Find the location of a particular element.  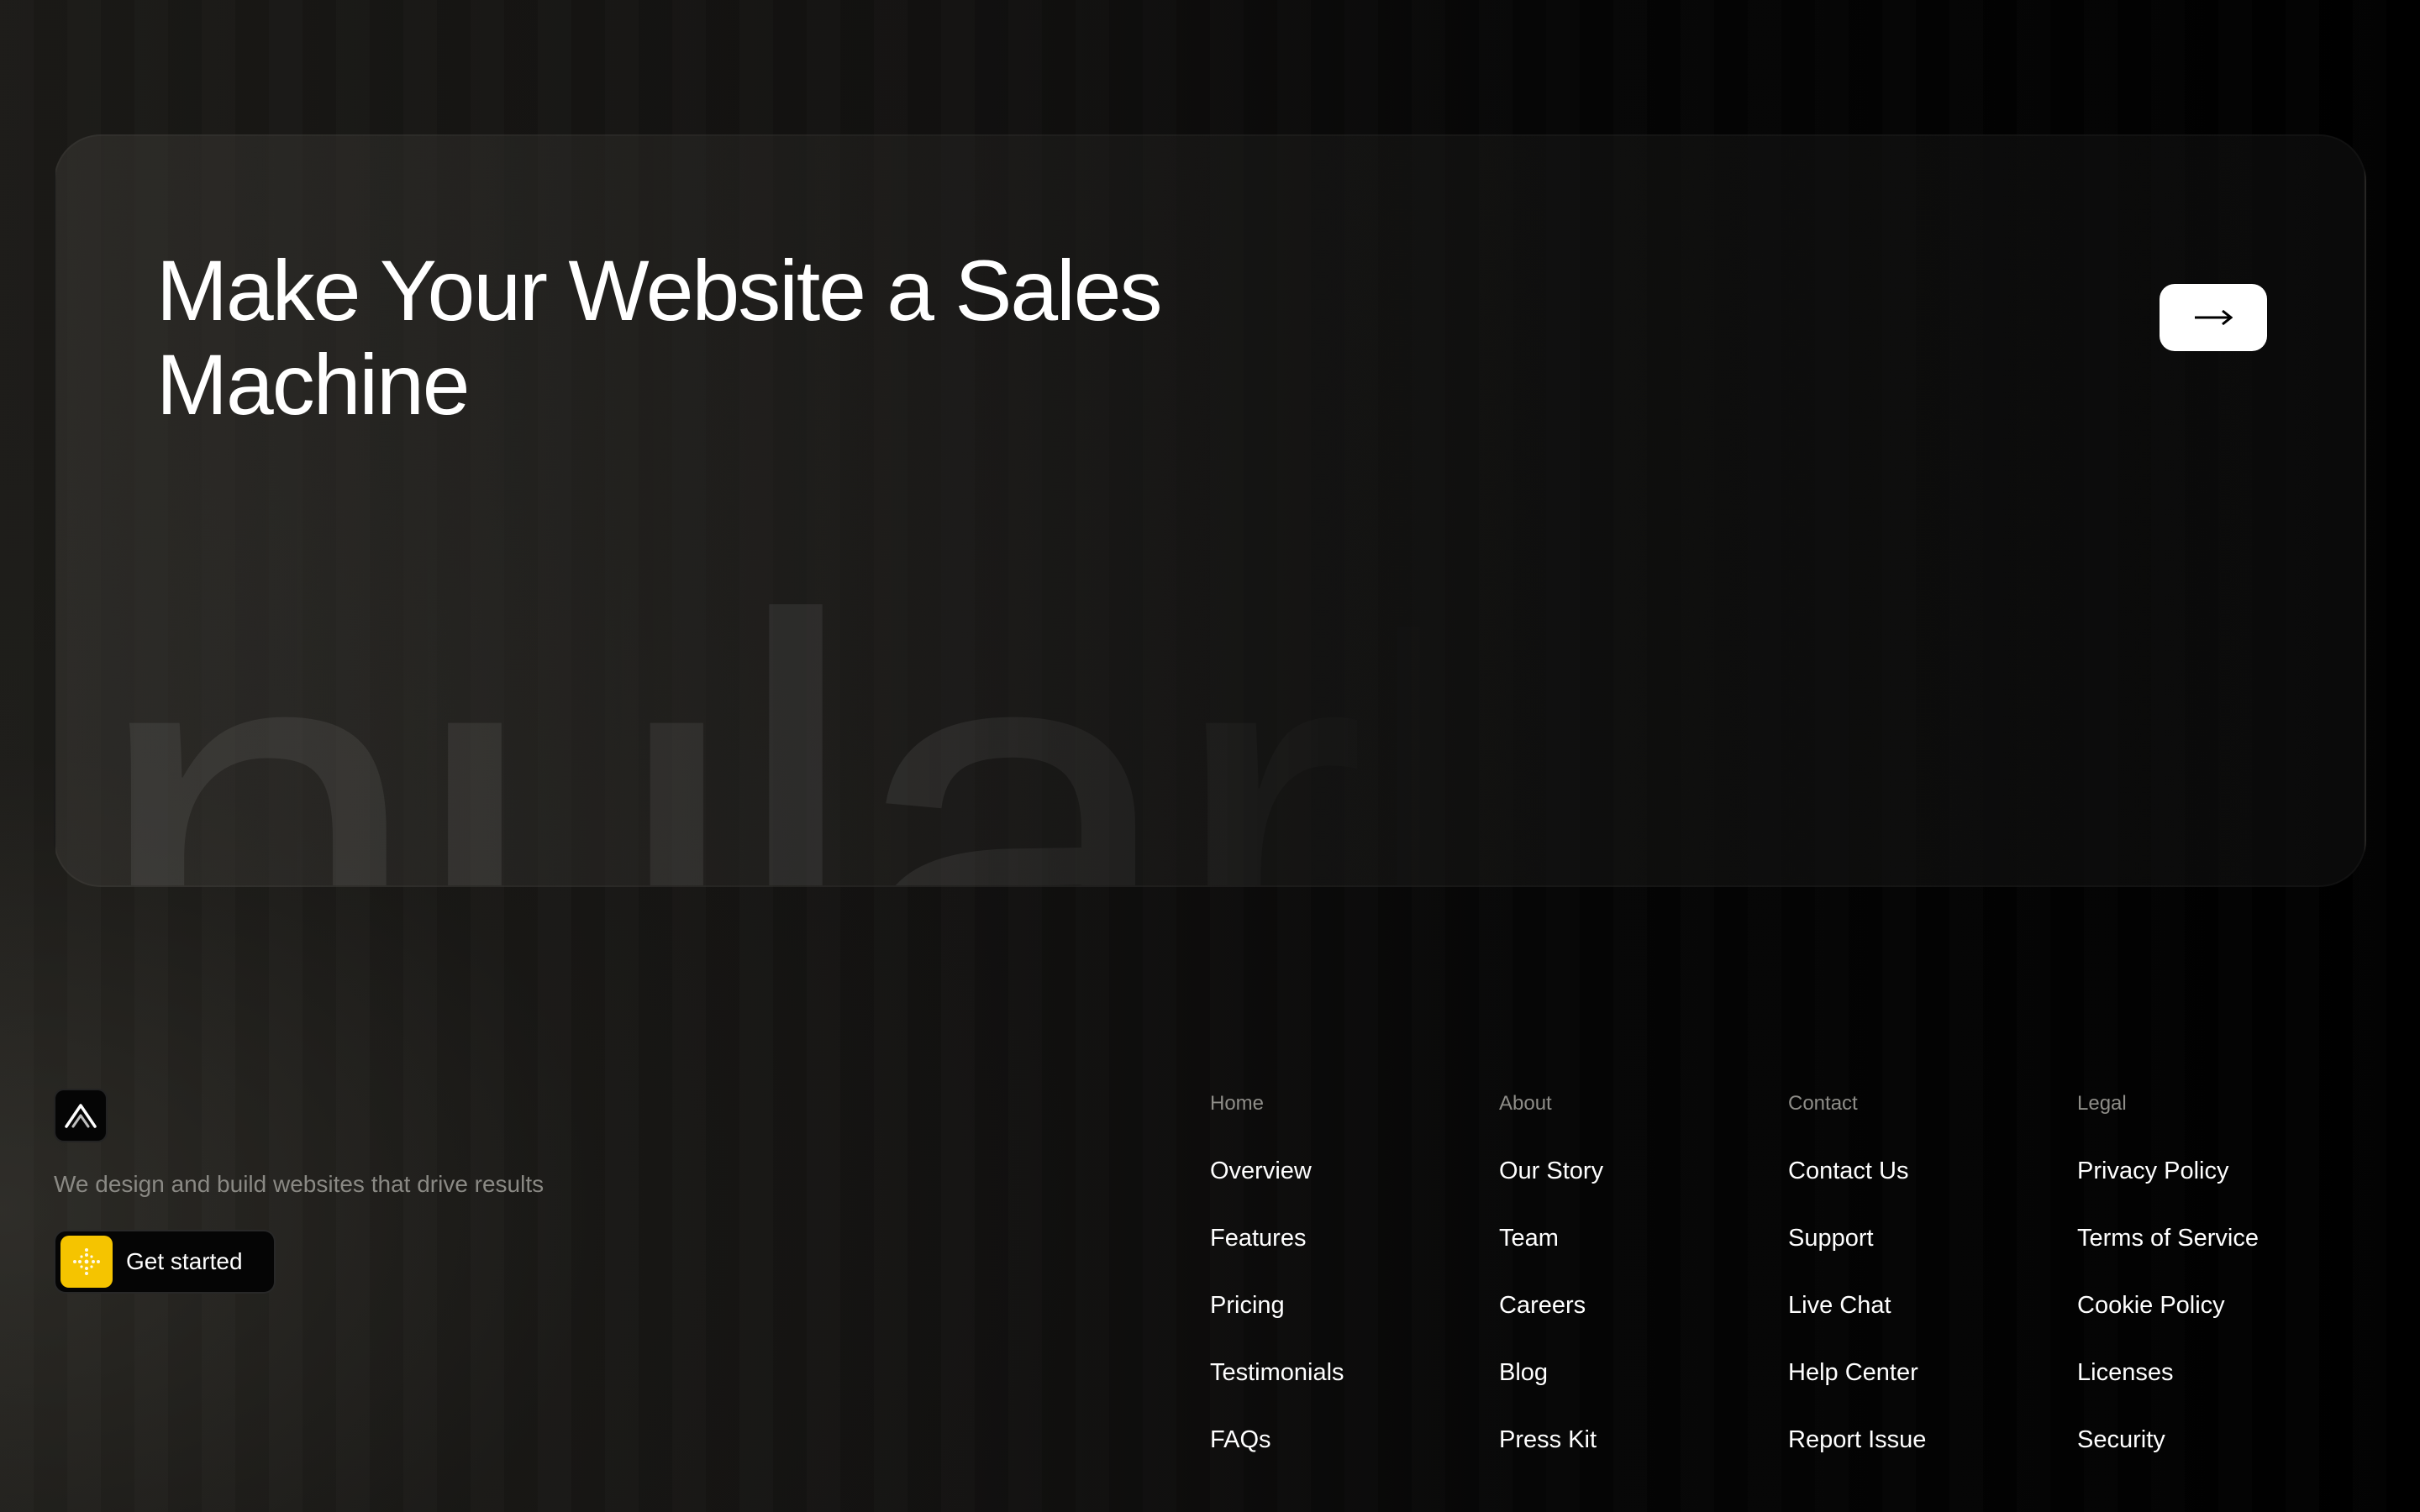

dotted-cross-icon is located at coordinates (86, 1261).